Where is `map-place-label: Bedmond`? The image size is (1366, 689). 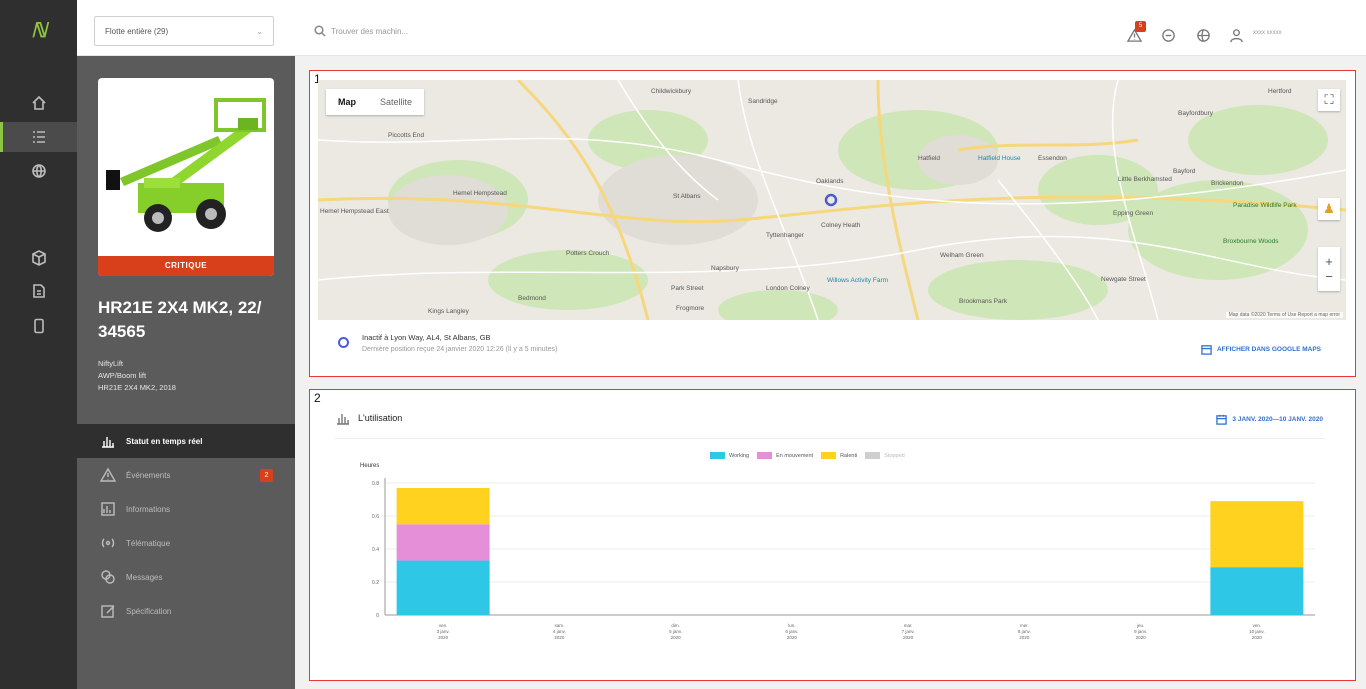 map-place-label: Bedmond is located at coordinates (532, 298).